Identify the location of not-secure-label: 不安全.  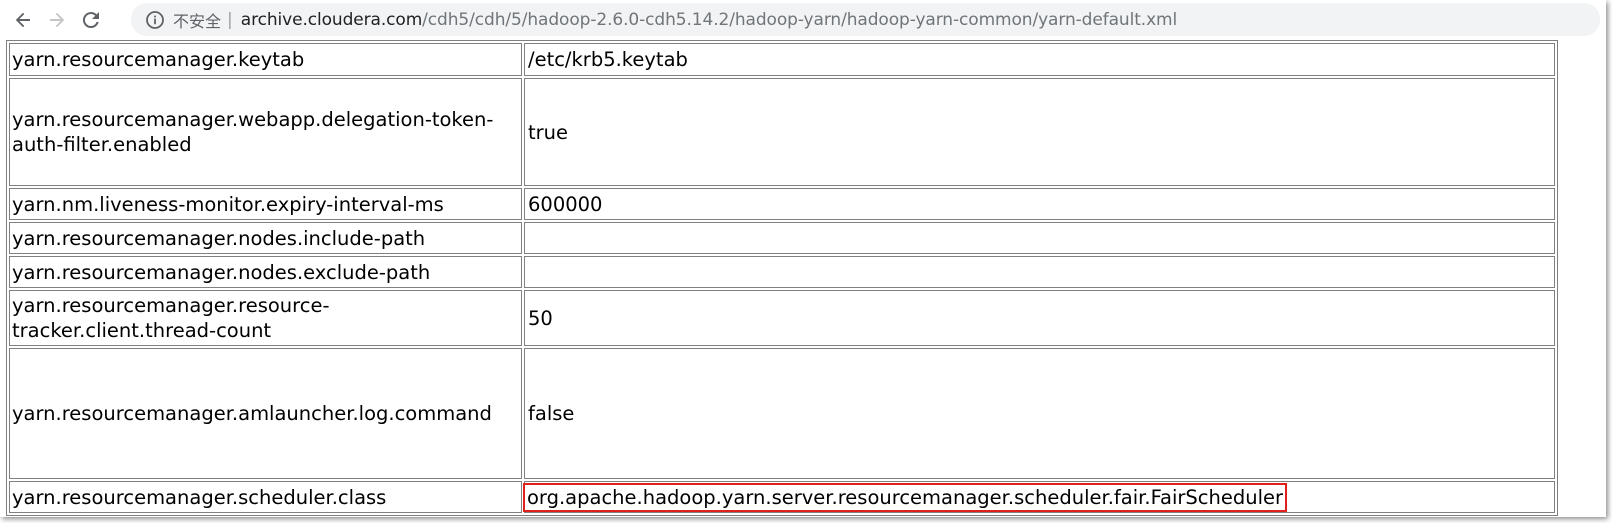
(197, 21).